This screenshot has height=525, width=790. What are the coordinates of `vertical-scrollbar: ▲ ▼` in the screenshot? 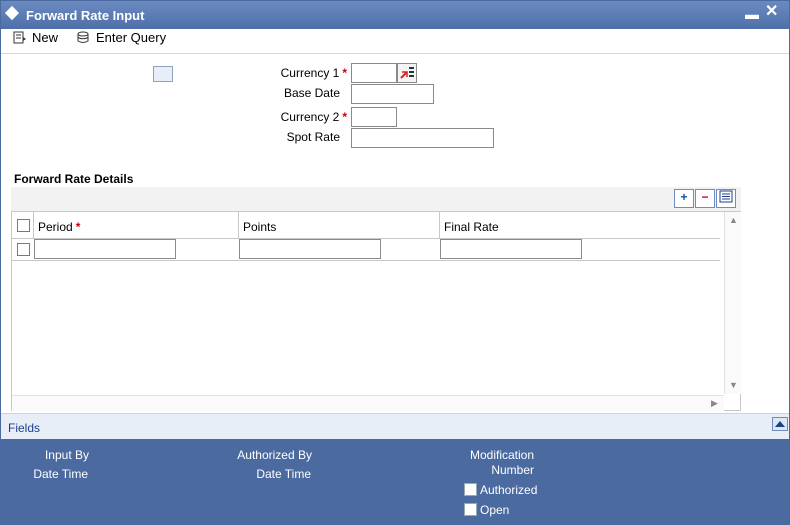 It's located at (732, 303).